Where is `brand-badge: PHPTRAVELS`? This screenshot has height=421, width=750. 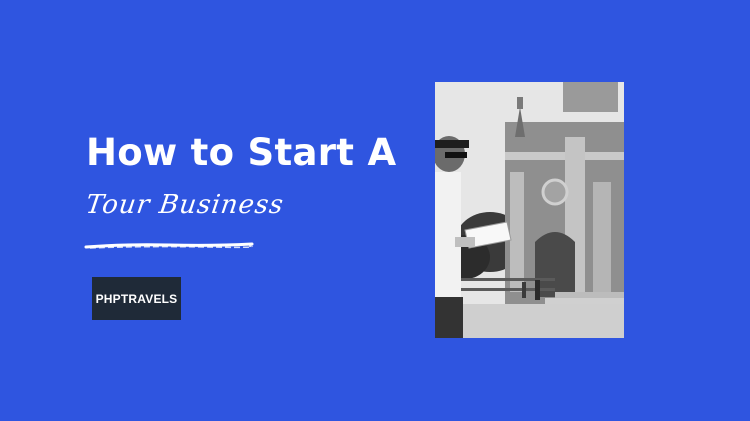
brand-badge: PHPTRAVELS is located at coordinates (136, 298).